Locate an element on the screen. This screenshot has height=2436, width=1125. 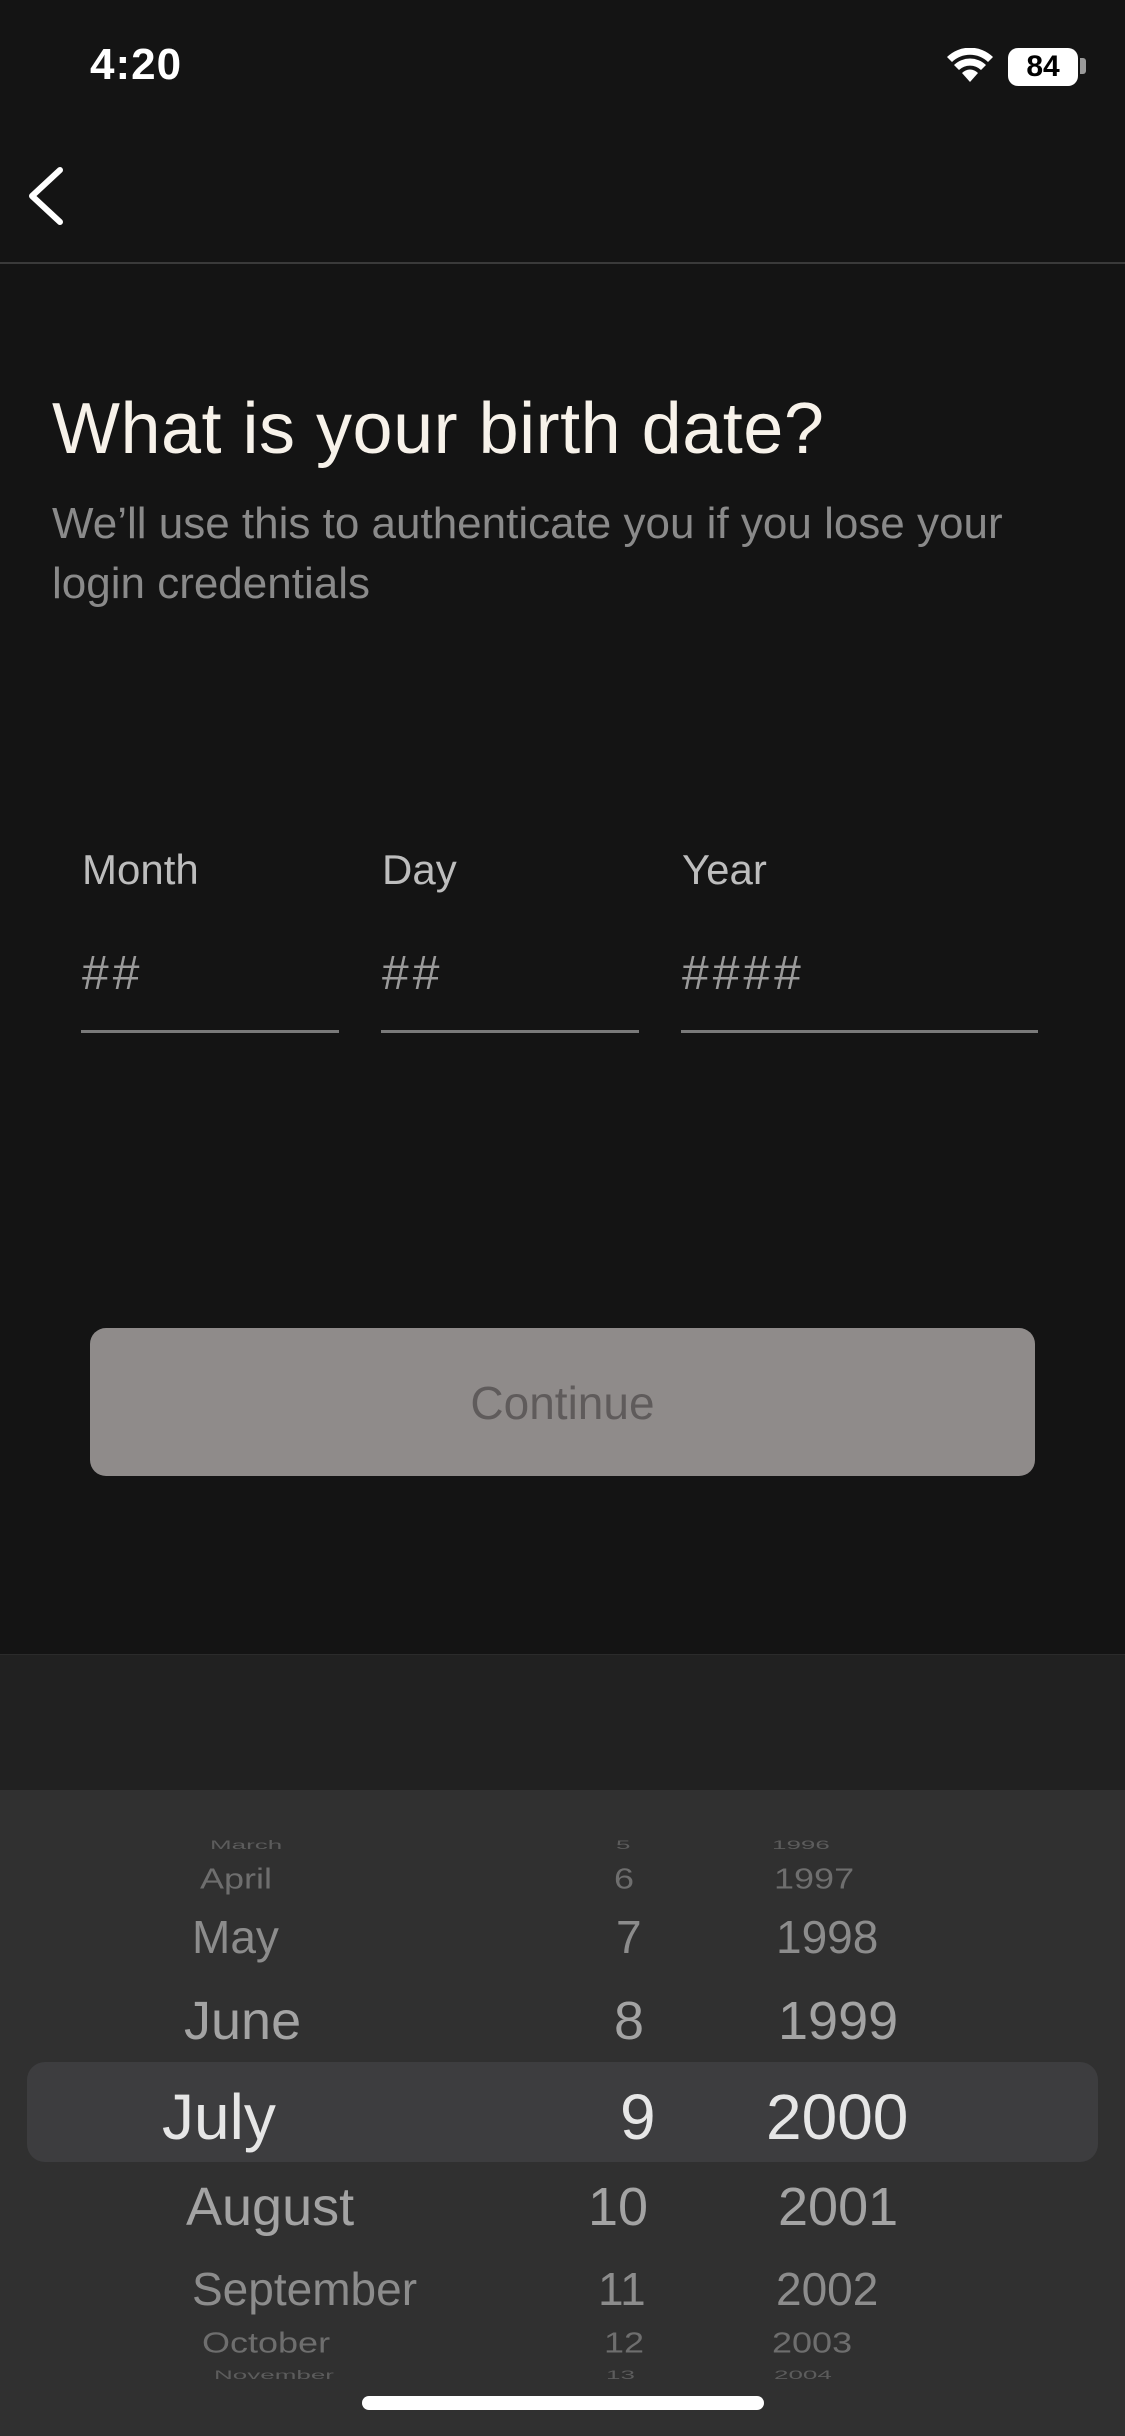
month-underline is located at coordinates (210, 1031).